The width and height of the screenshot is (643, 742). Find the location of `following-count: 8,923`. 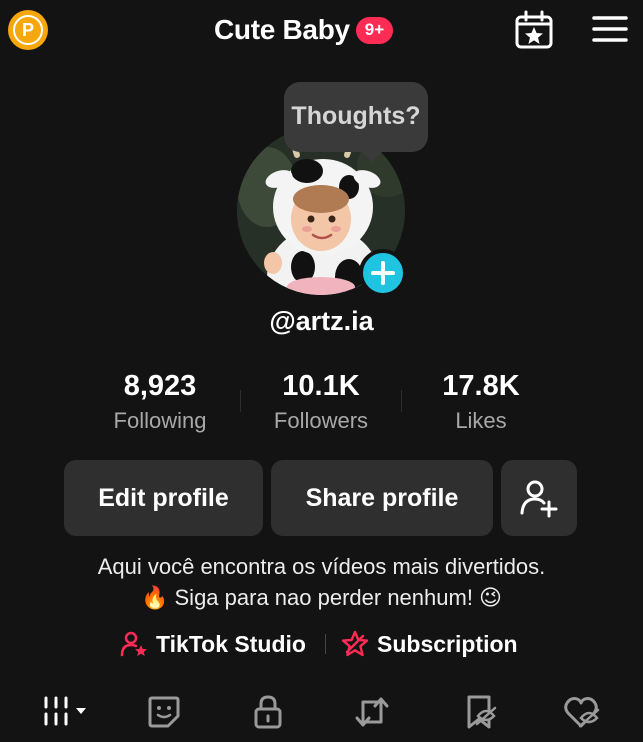

following-count: 8,923 is located at coordinates (160, 386).